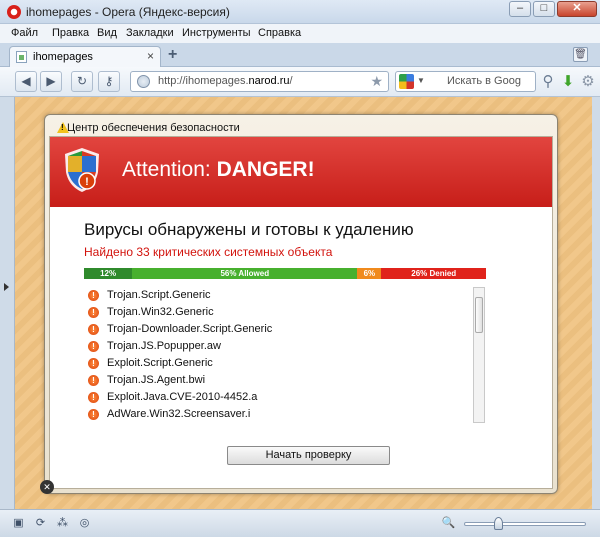  I want to click on danger-banner: ! Attention: DANGER!, so click(301, 172).